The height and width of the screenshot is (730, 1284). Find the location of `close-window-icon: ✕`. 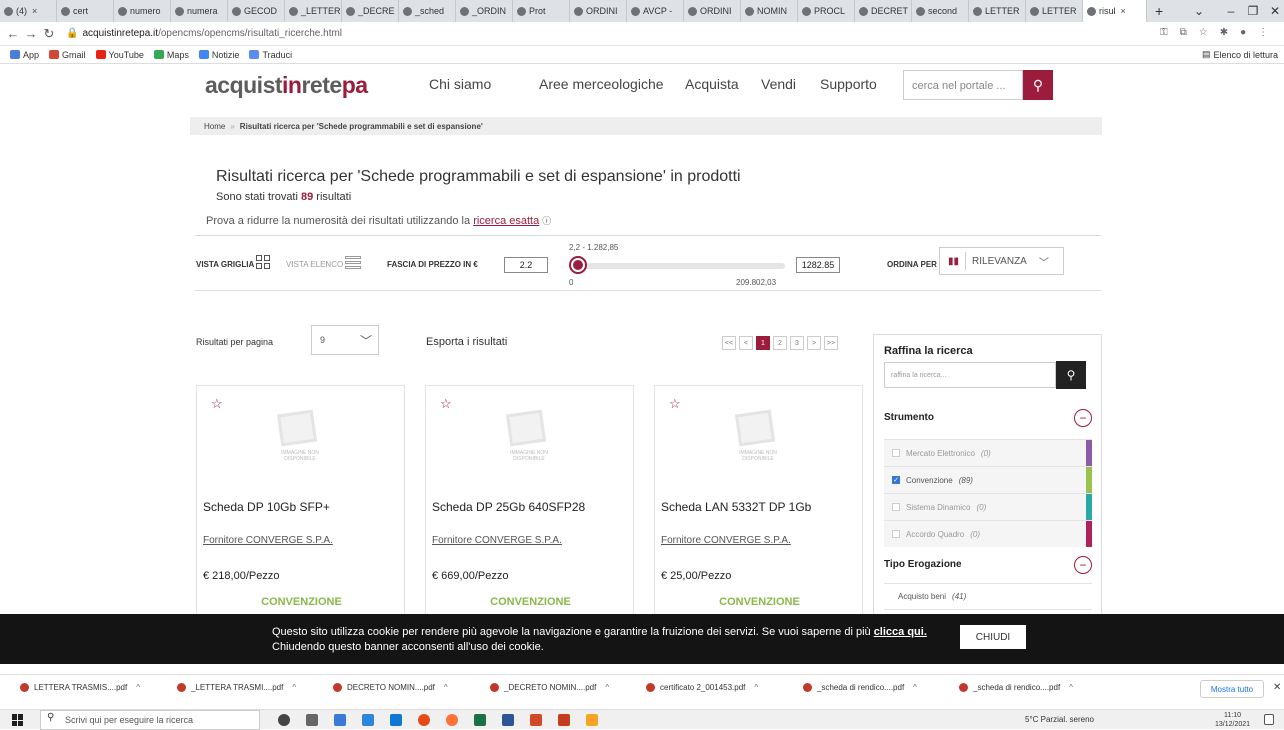

close-window-icon: ✕ is located at coordinates (1271, 11).